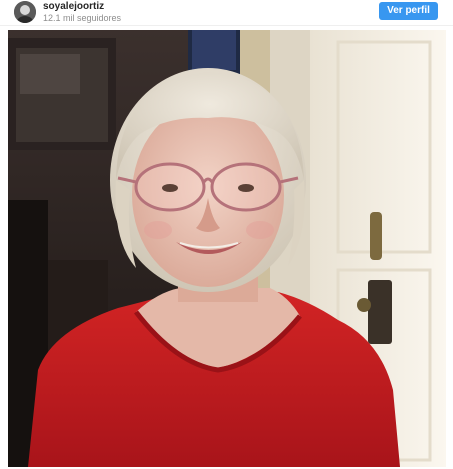  I want to click on view-profile-button: Ver perfil, so click(408, 11).